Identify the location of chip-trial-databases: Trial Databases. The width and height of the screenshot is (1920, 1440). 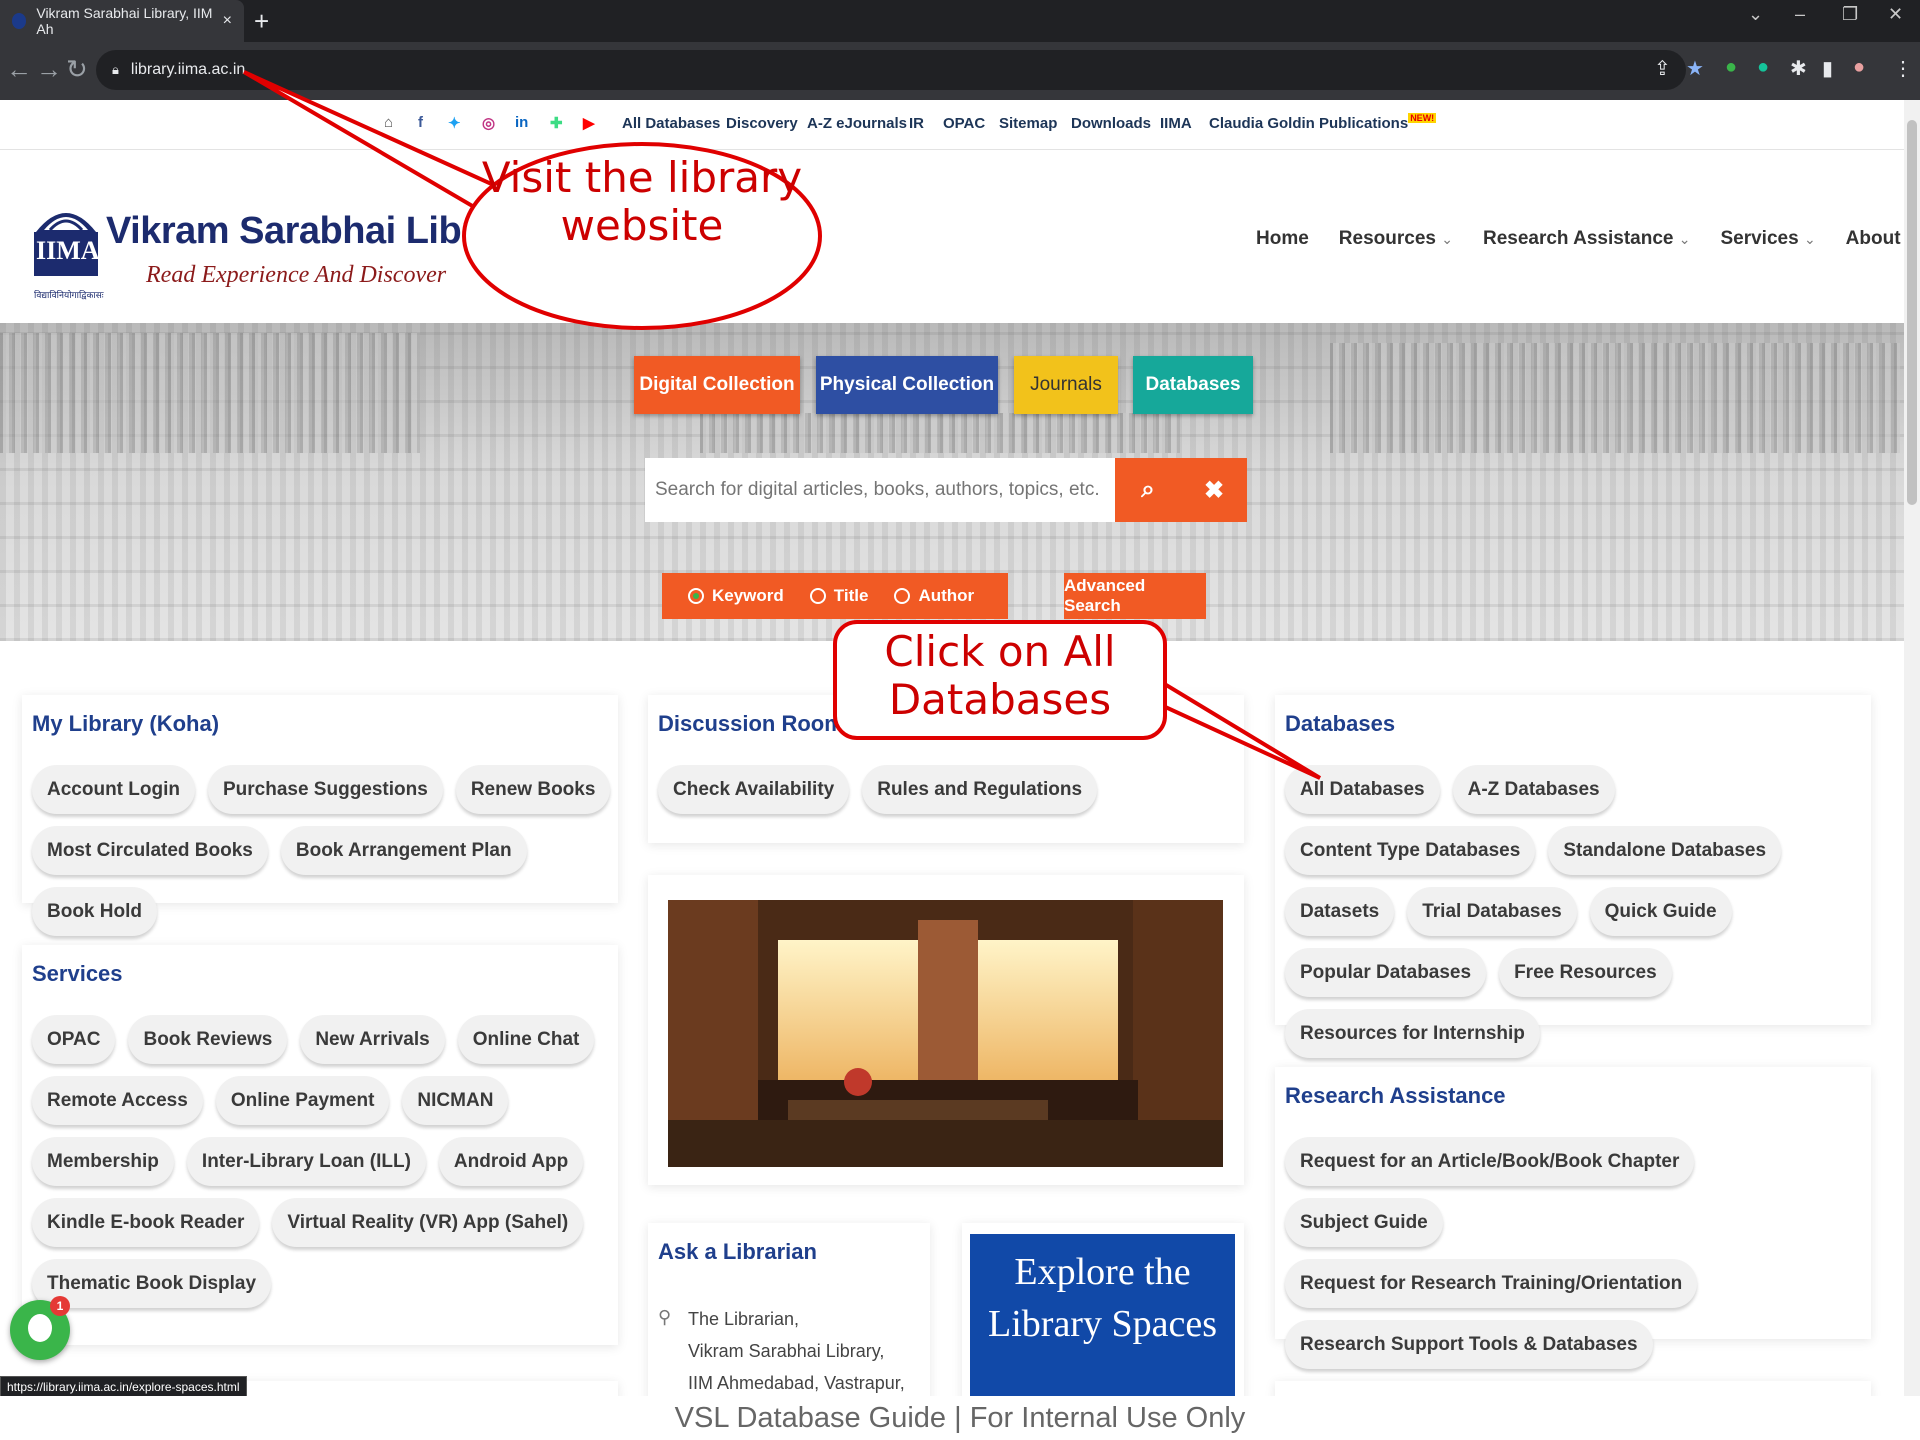
(1492, 911).